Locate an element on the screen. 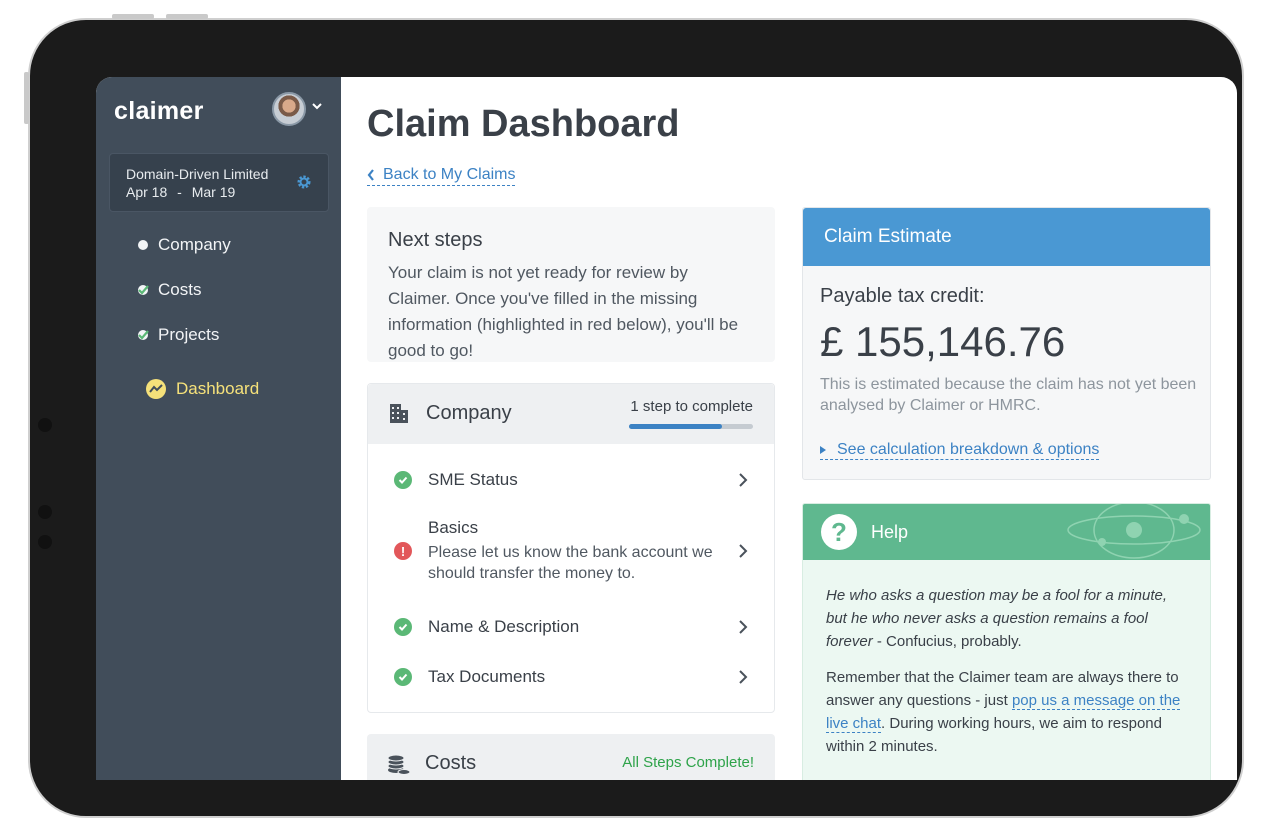 This screenshot has width=1270, height=818. coins-icon is located at coordinates (399, 764).